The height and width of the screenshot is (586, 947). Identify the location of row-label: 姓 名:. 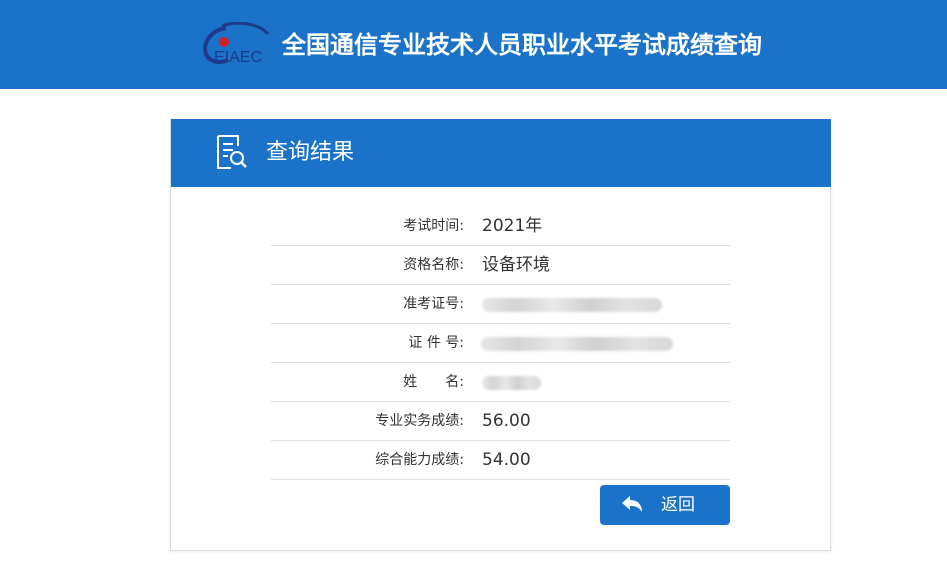
(433, 382).